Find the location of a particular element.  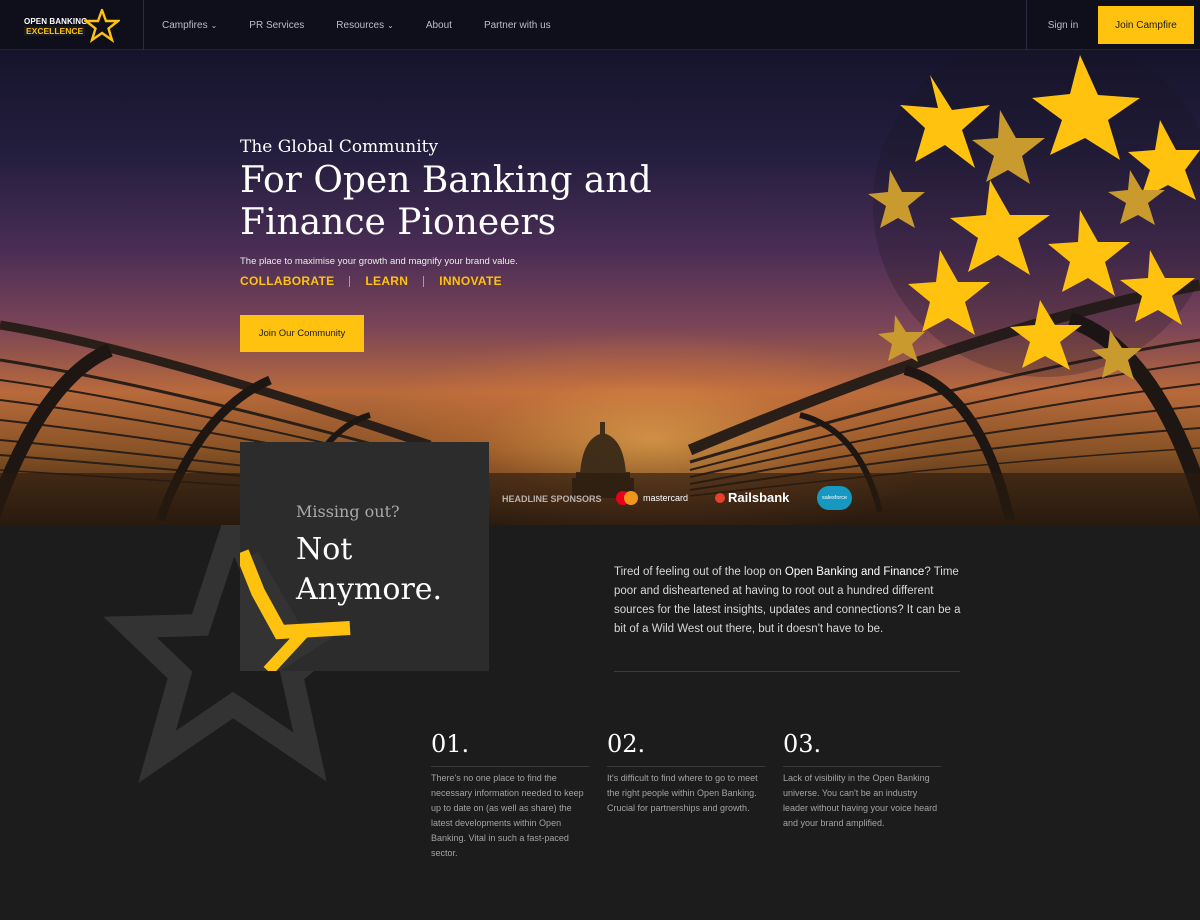

pillar-collaborate: COLLABORATE is located at coordinates (287, 281).